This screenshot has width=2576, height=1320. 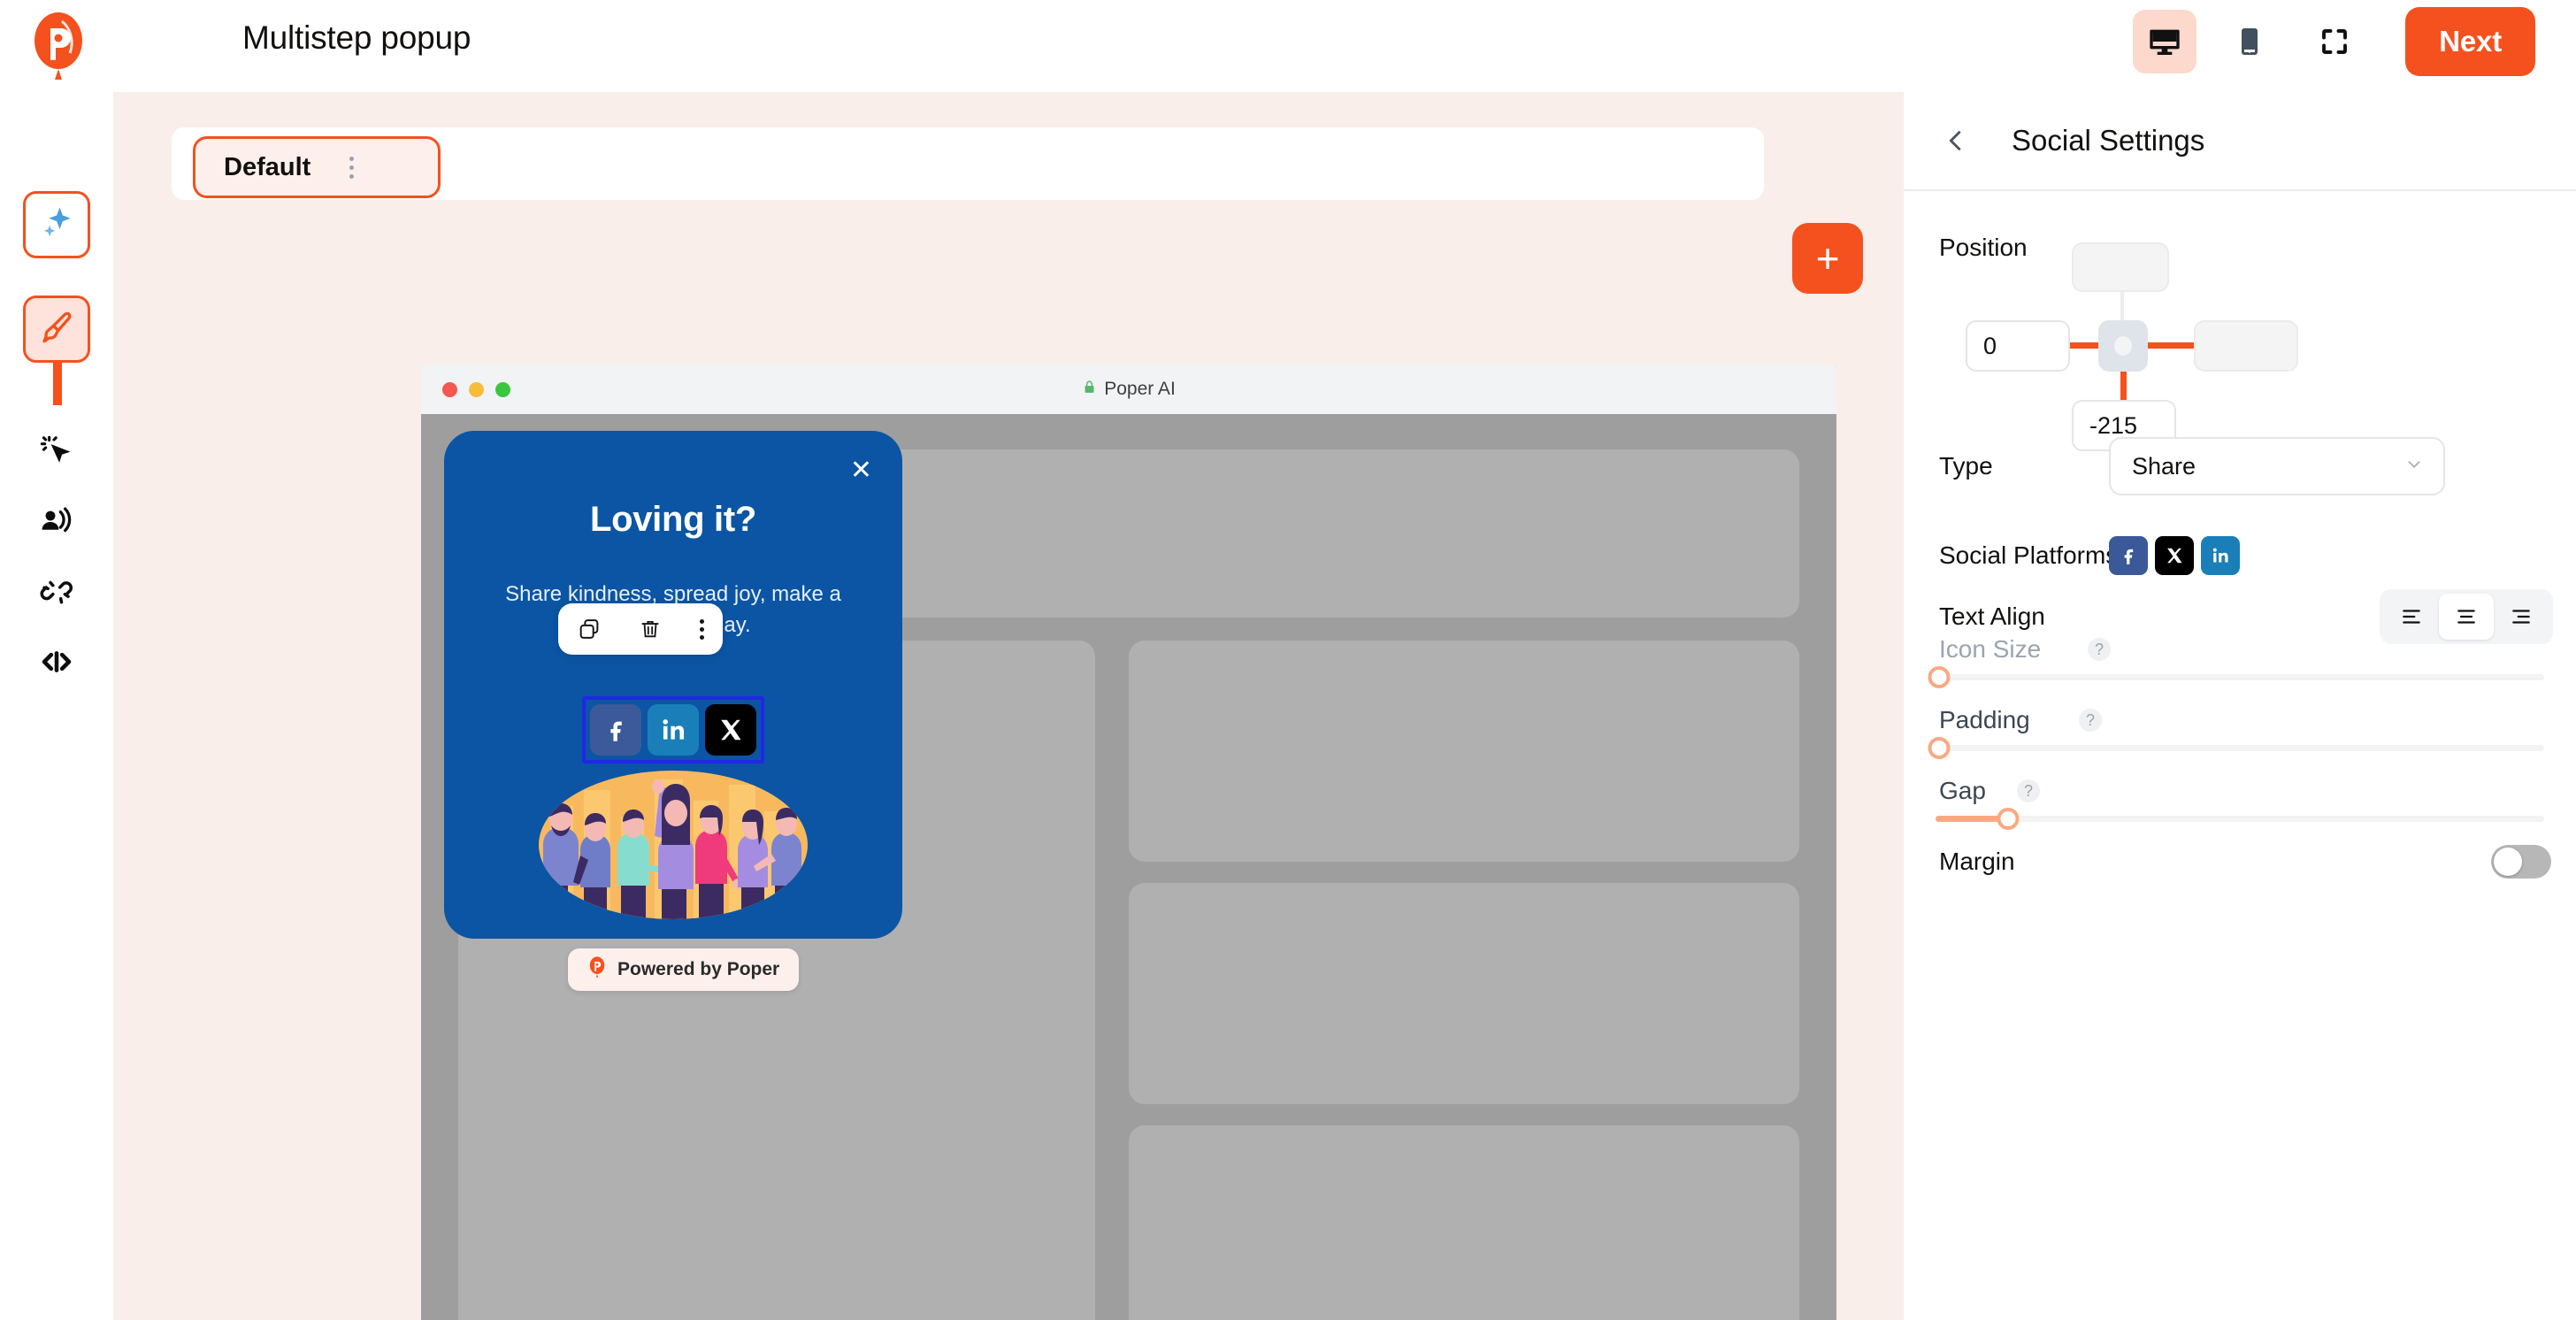 What do you see at coordinates (1966, 466) in the screenshot?
I see `type-label: Type` at bounding box center [1966, 466].